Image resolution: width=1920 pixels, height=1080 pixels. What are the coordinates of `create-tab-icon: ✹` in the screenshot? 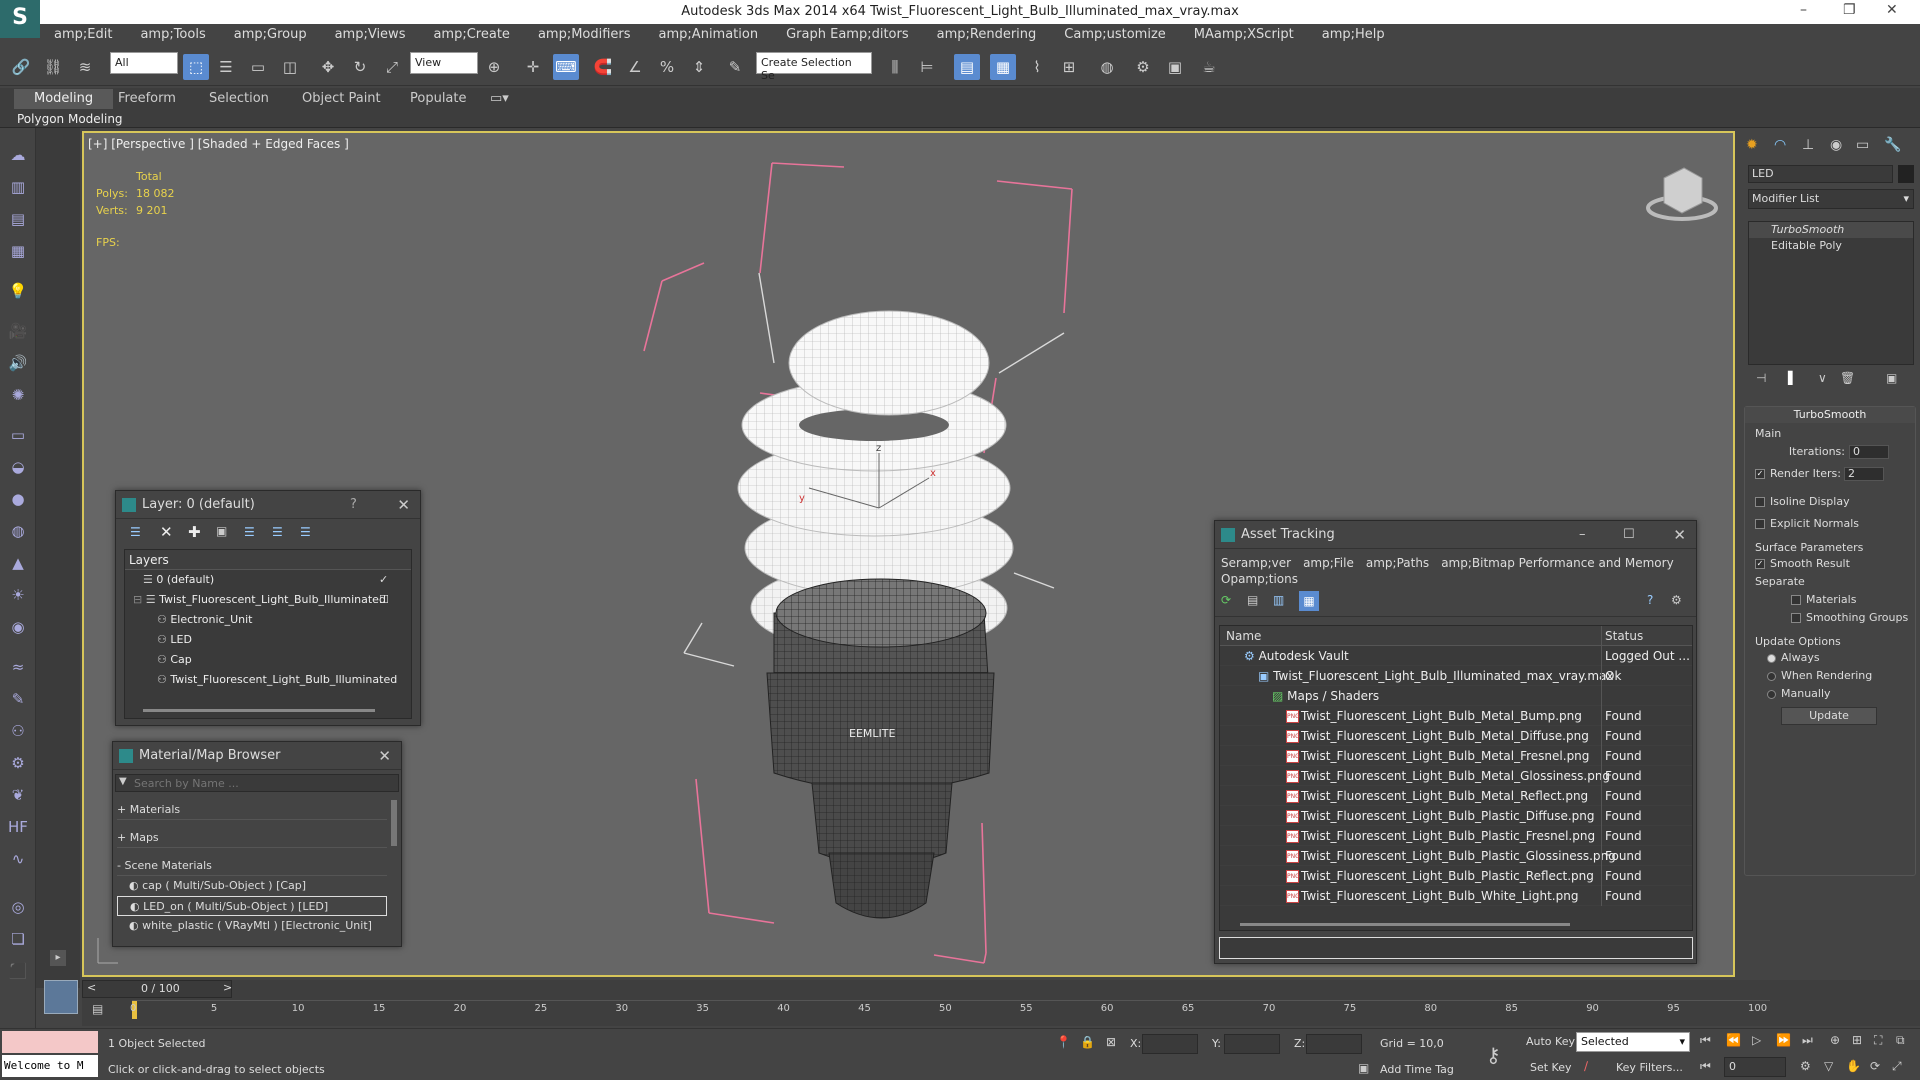 It's located at (1752, 145).